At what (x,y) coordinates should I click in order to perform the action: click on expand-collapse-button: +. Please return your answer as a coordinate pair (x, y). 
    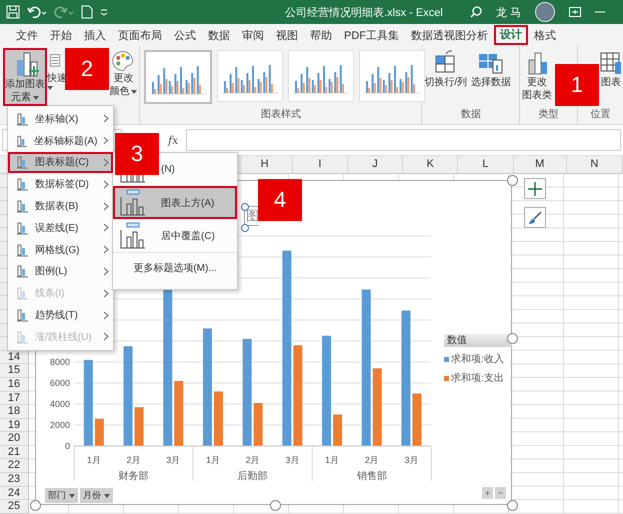
    Looking at the image, I should click on (487, 493).